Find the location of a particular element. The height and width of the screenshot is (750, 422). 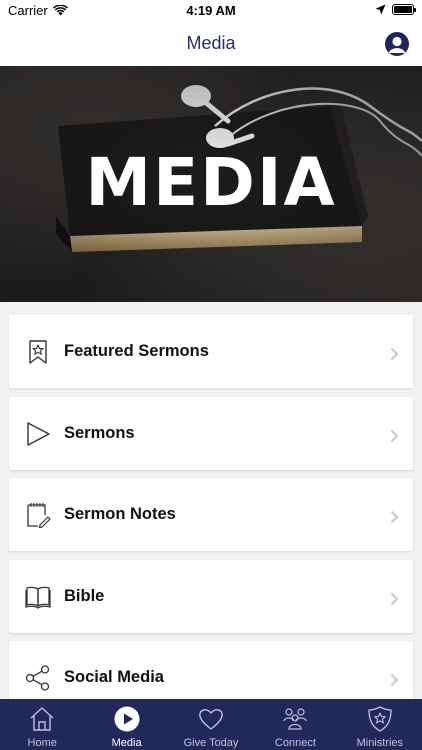

shield-star-icon is located at coordinates (380, 719).